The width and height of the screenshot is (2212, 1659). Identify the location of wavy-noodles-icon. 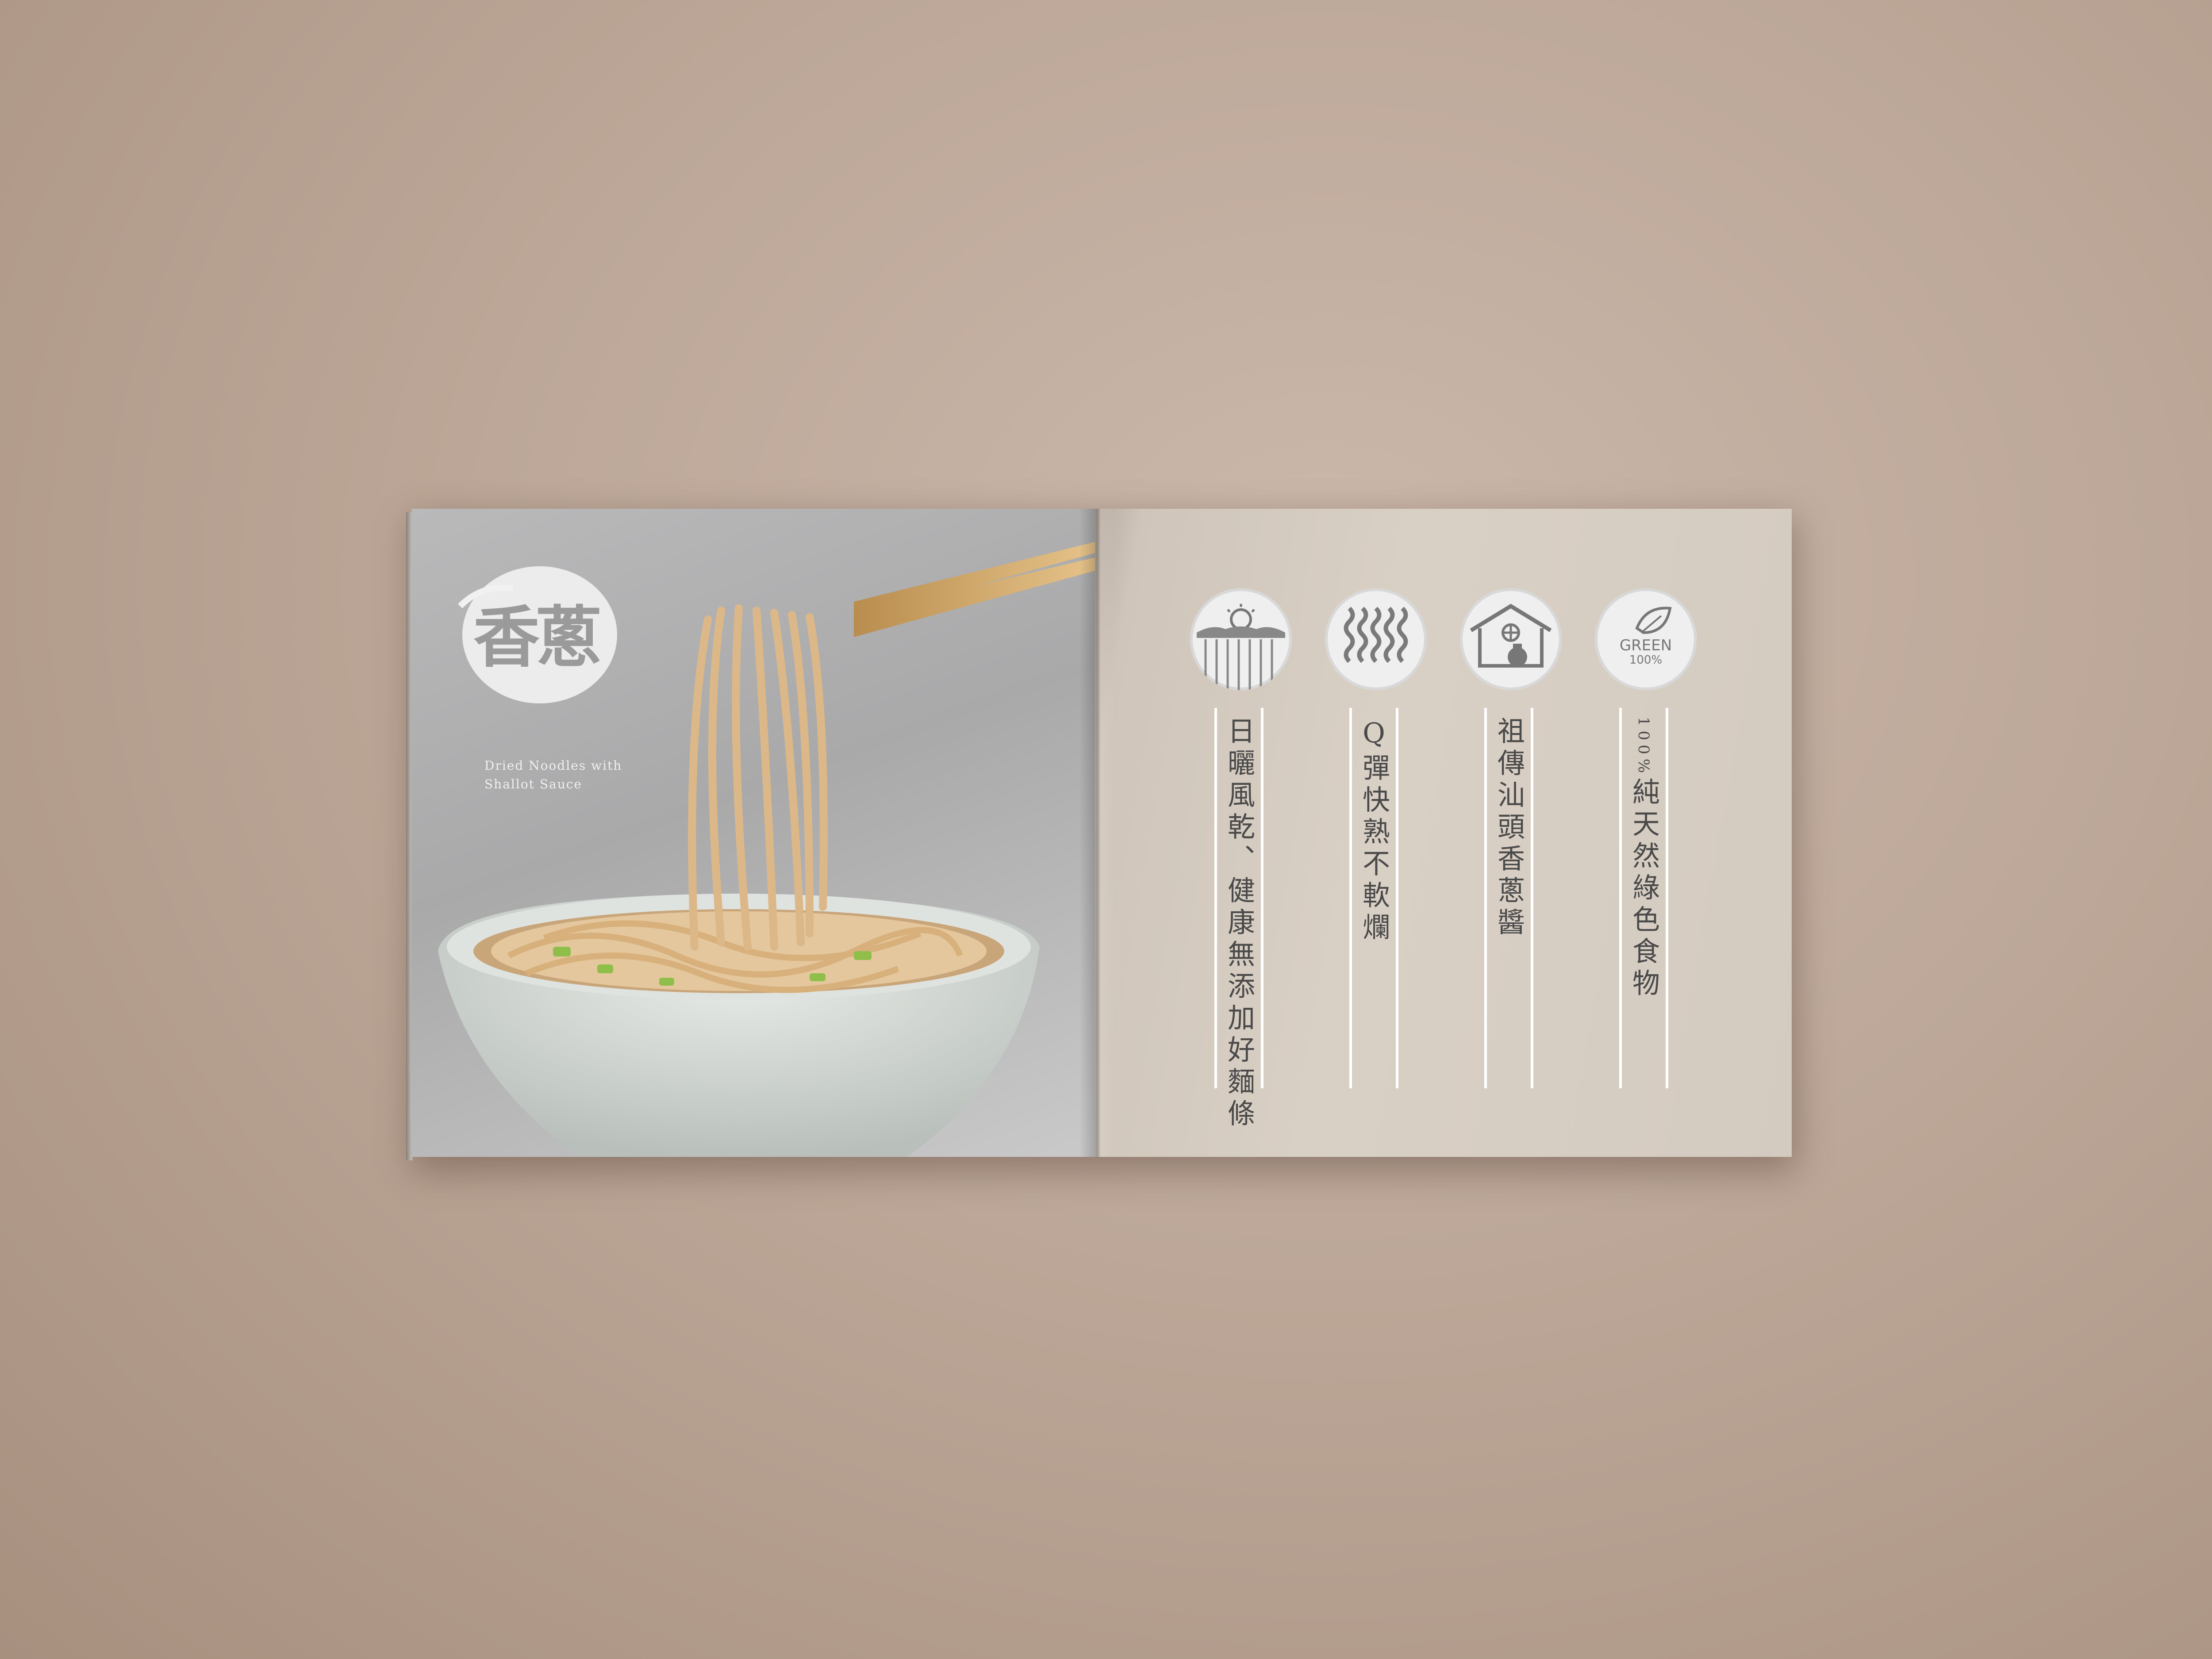
(1376, 639).